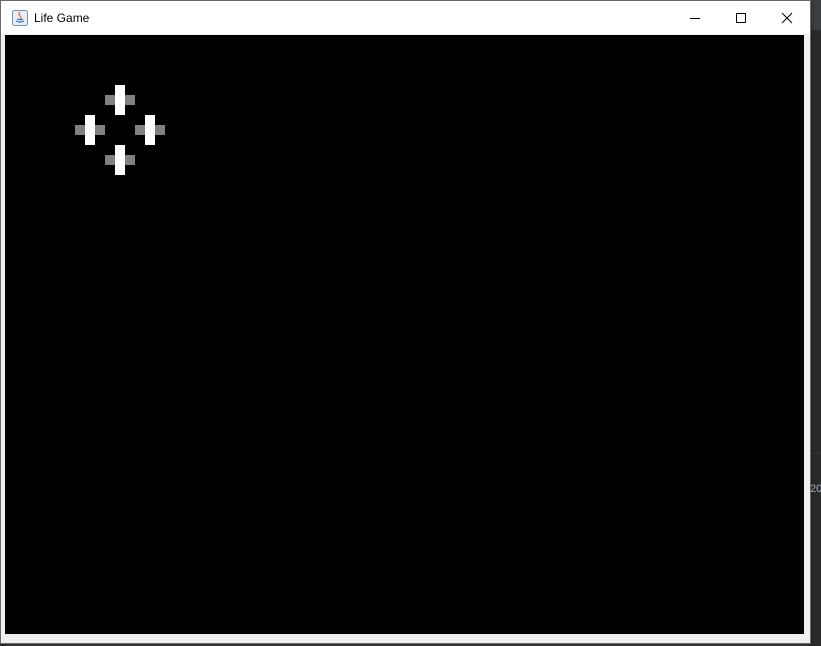 The image size is (821, 646). I want to click on window-controls, so click(741, 17).